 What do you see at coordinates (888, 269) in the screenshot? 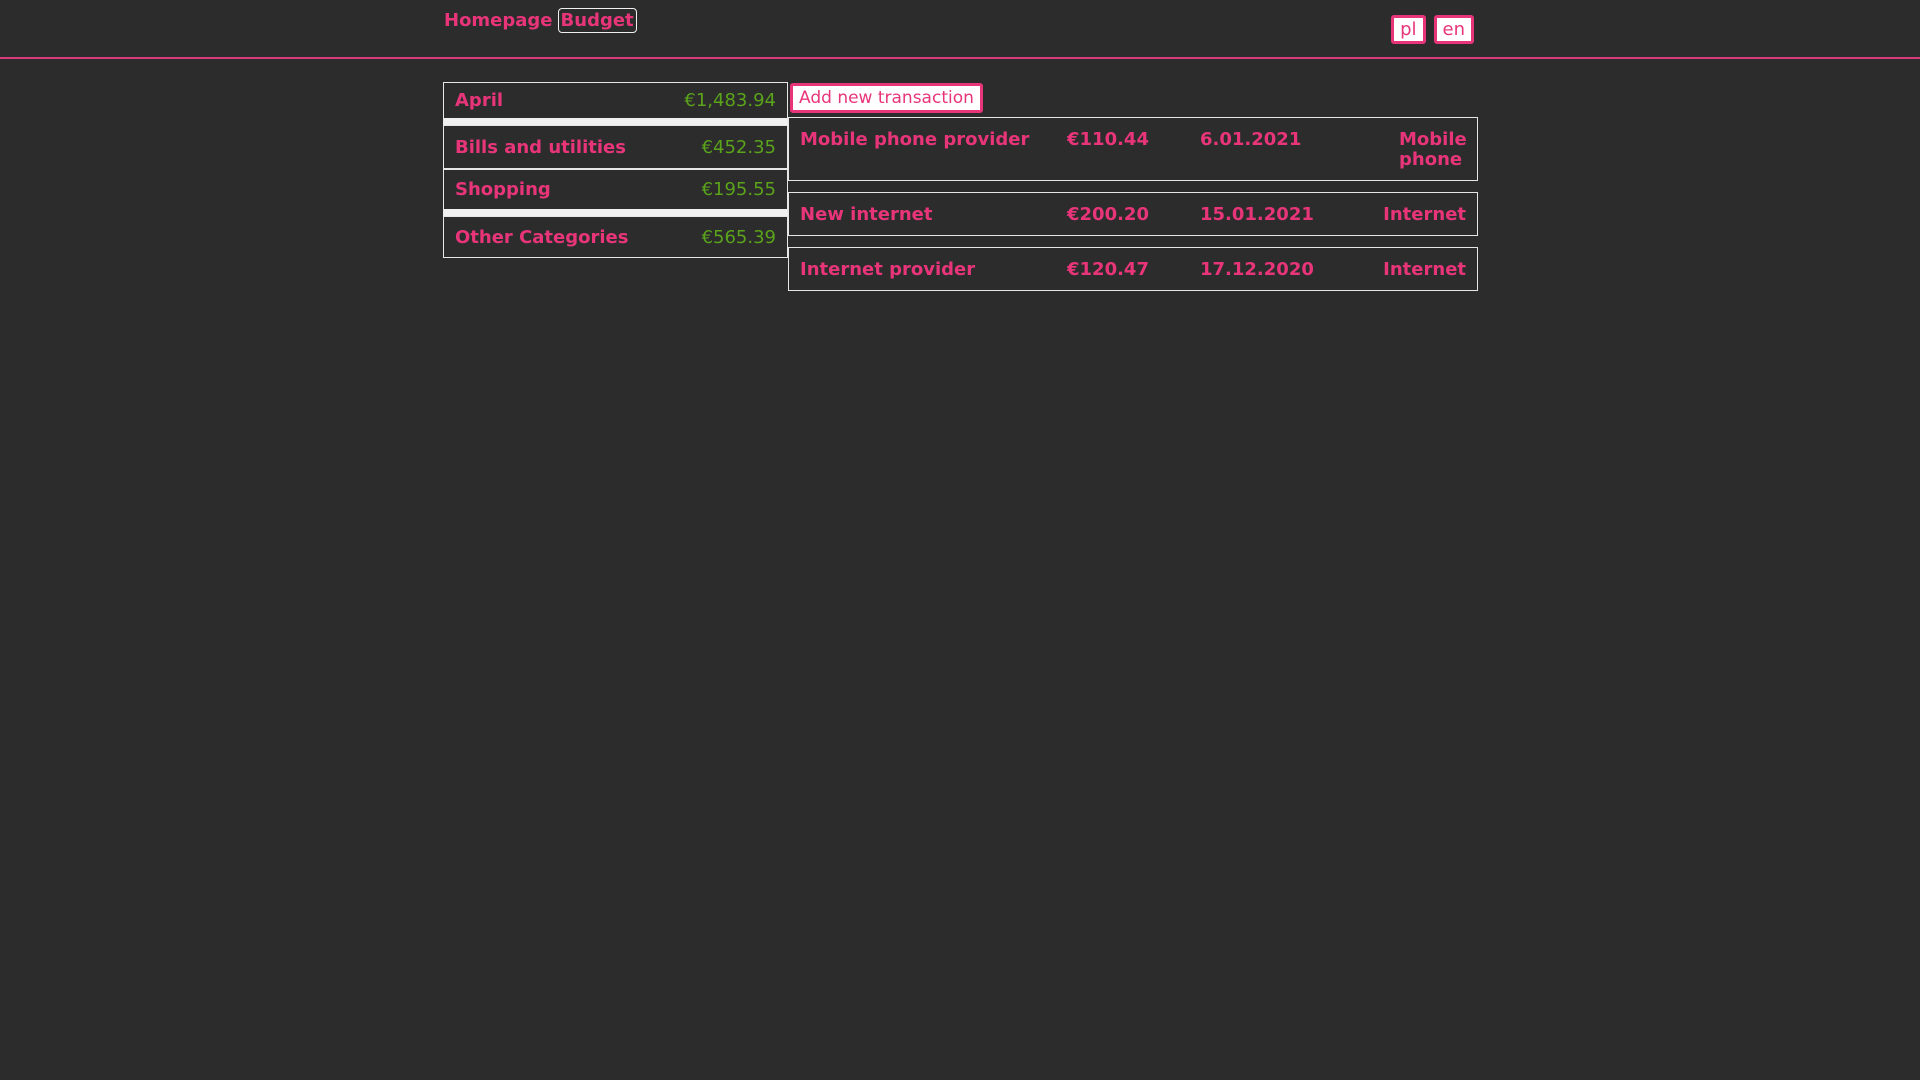
I see `transaction-name: Internet provider` at bounding box center [888, 269].